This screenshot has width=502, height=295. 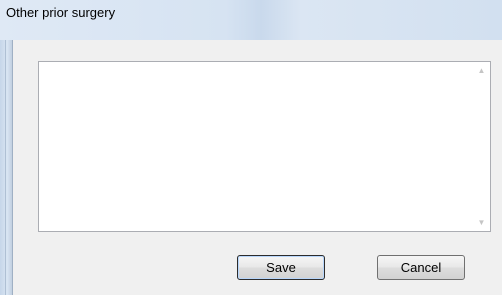 What do you see at coordinates (481, 146) in the screenshot?
I see `vertical-scrollbar: ▲ ▼` at bounding box center [481, 146].